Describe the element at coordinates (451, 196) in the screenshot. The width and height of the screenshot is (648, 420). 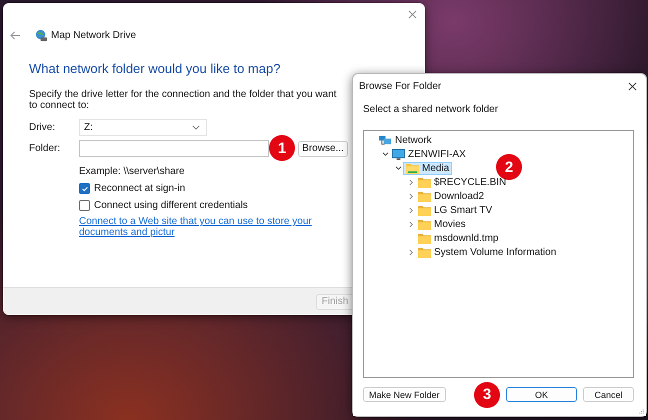
I see `tree-item: Download2` at that location.